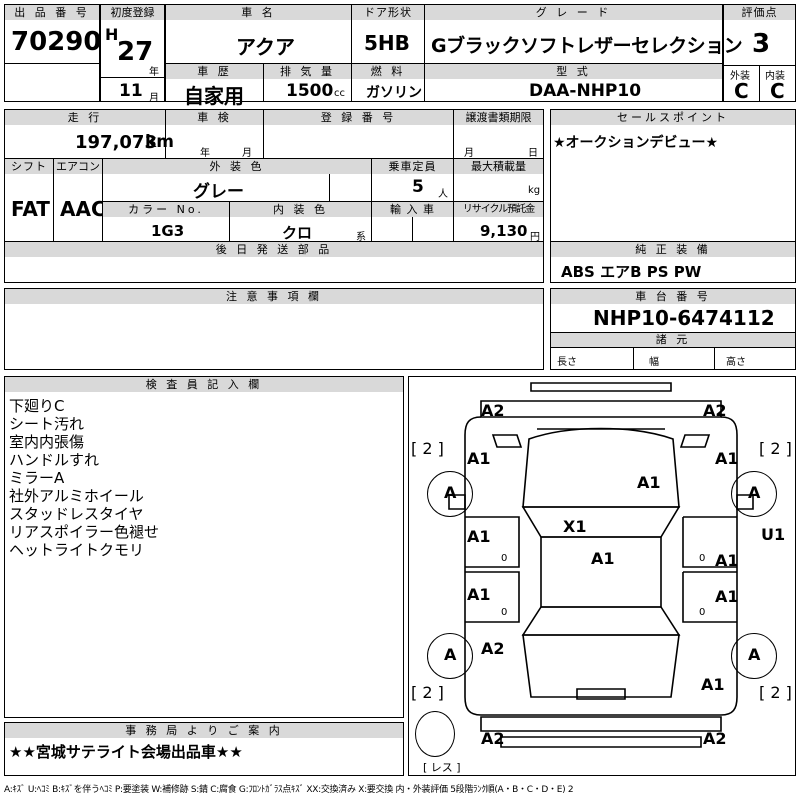 This screenshot has height=800, width=800. Describe the element at coordinates (754, 492) in the screenshot. I see `mark-wheel-fr: A` at that location.